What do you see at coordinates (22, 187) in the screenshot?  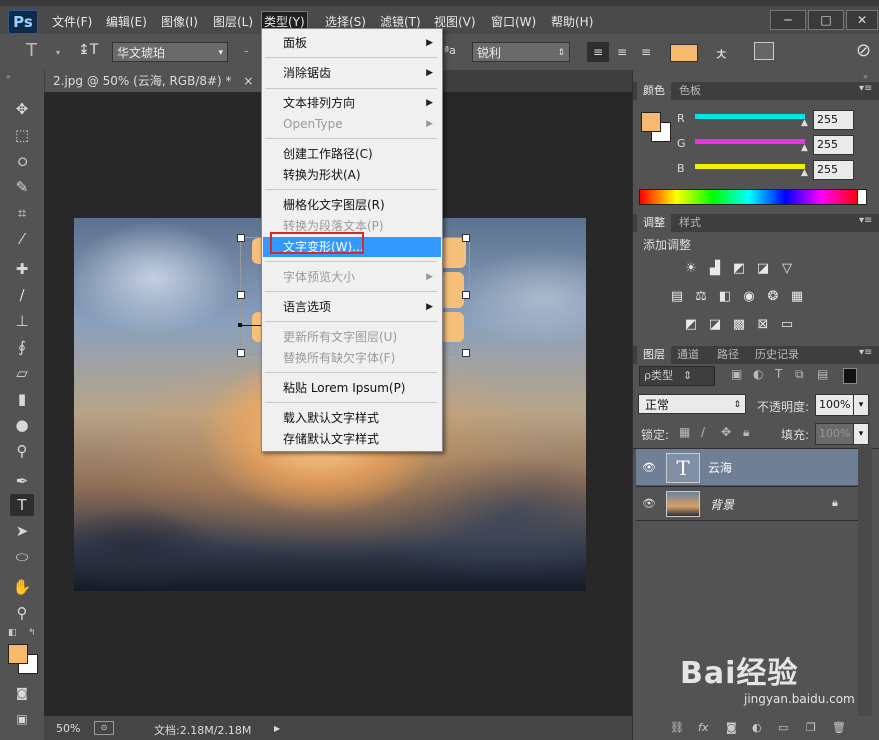 I see `quick-select-tool-icon: ✎` at bounding box center [22, 187].